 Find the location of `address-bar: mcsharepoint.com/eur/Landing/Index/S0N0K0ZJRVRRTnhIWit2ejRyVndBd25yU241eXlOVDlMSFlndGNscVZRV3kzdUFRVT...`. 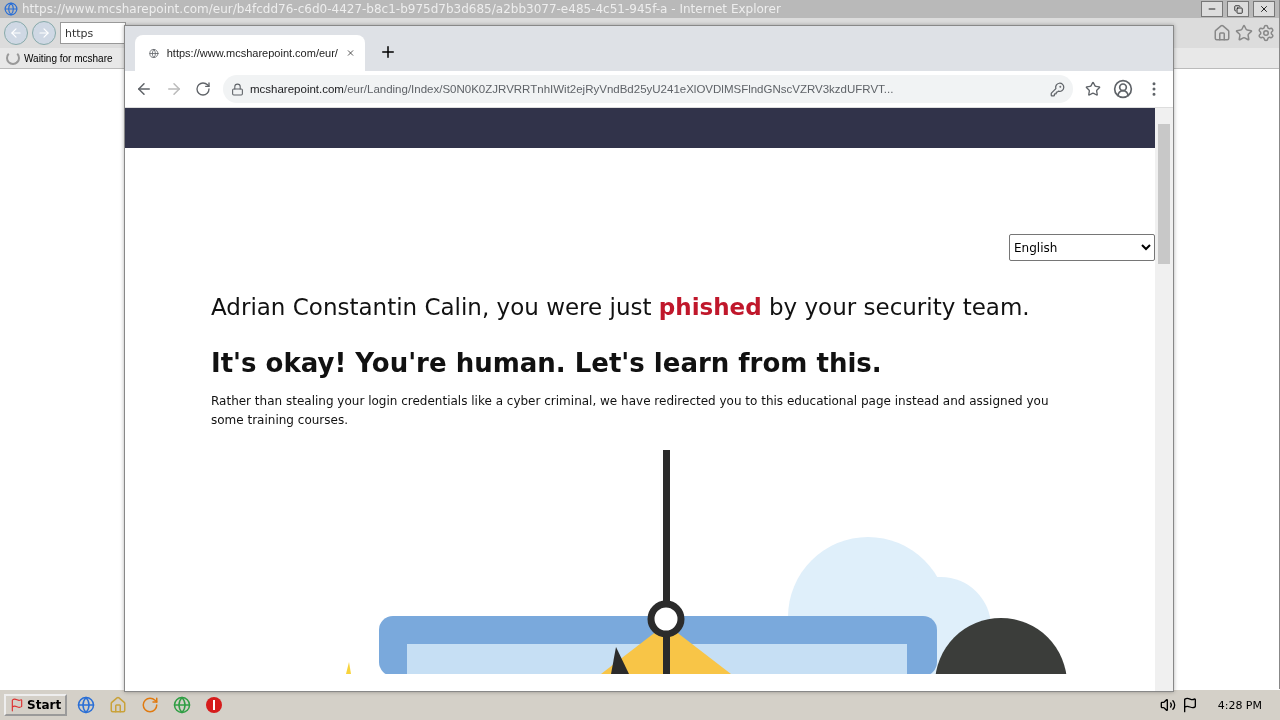

address-bar: mcsharepoint.com/eur/Landing/Index/S0N0K0ZJRVRRTnhIWit2ejRyVndBd25yU241eXlOVDlMSFlndGNscVZRV3kzdUFRVT... is located at coordinates (648, 89).